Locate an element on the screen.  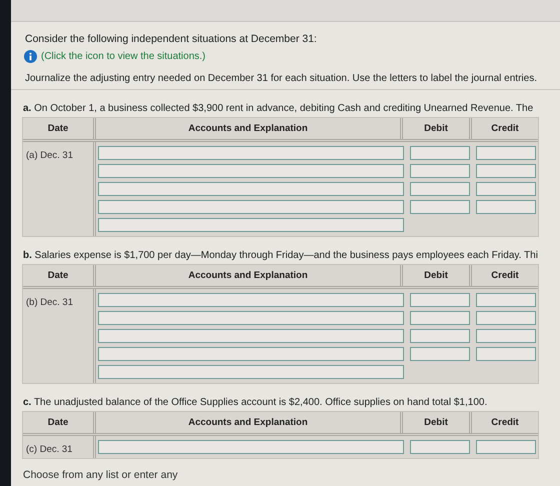
info-link: (Click the icon to view the situations.) is located at coordinates (123, 56).